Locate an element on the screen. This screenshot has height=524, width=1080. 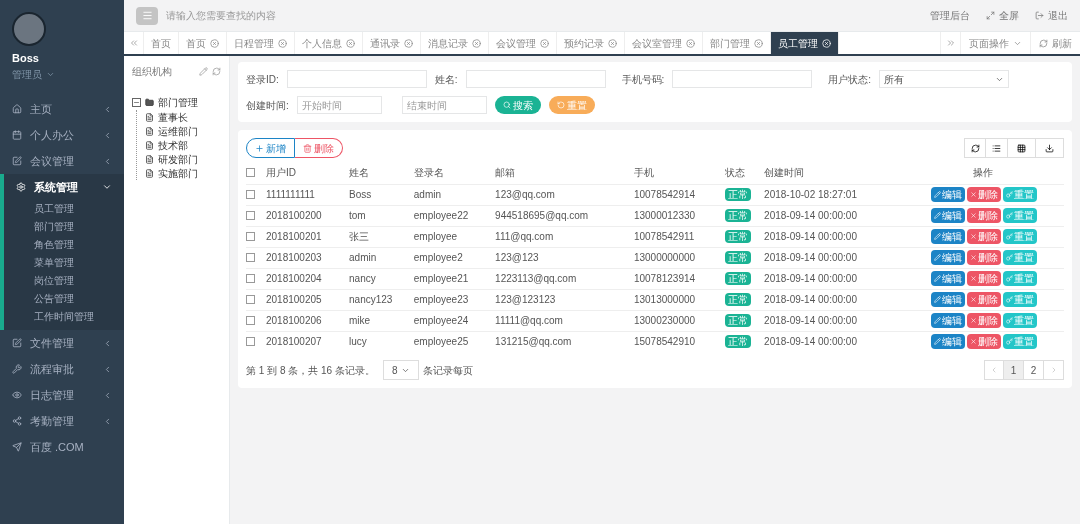
topbar-link: 退出 is located at coordinates (1051, 15).